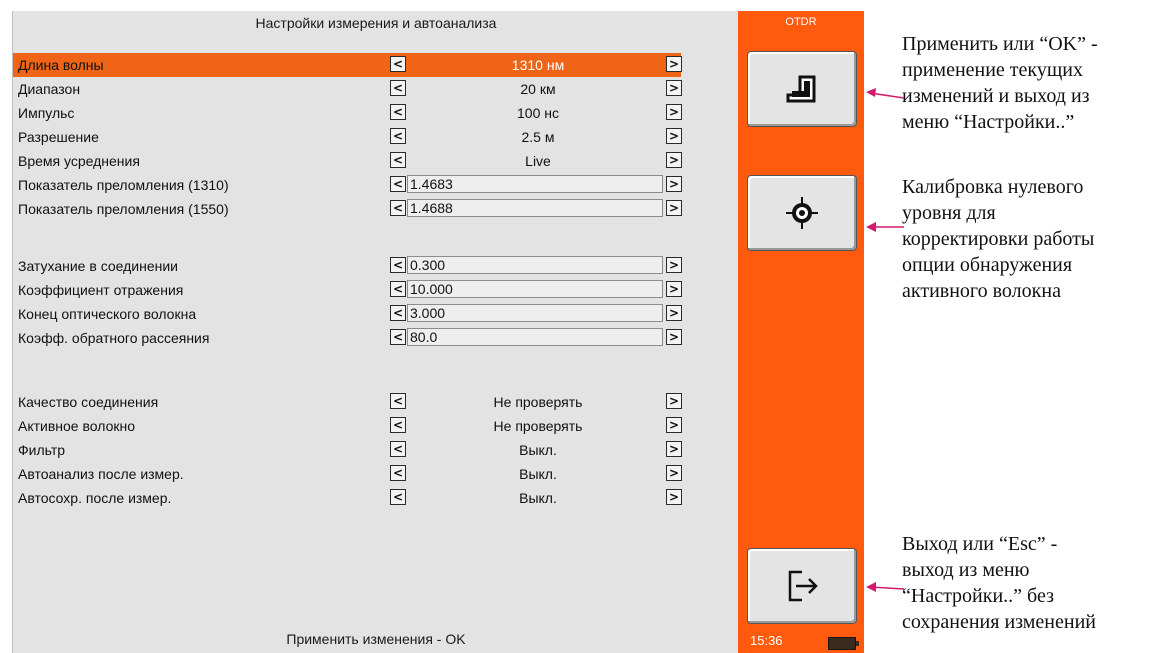 The image size is (1166, 653). I want to click on setting-row: Качество соединения < Не проверять >, so click(347, 402).